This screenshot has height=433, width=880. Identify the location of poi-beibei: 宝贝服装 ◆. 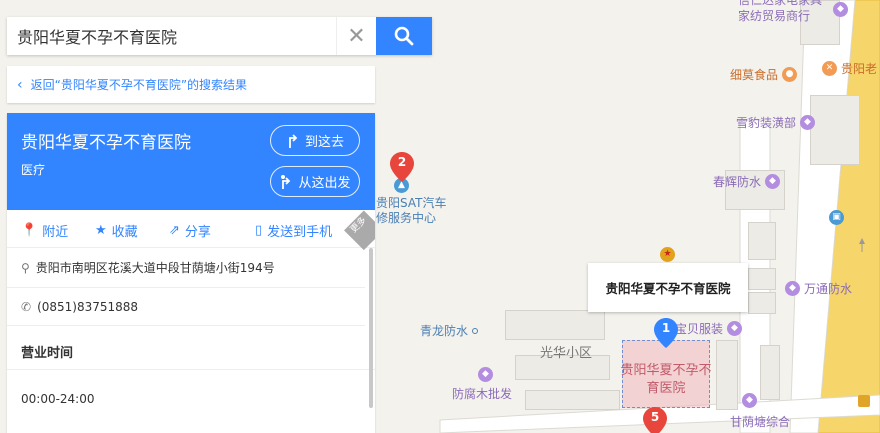
(709, 328).